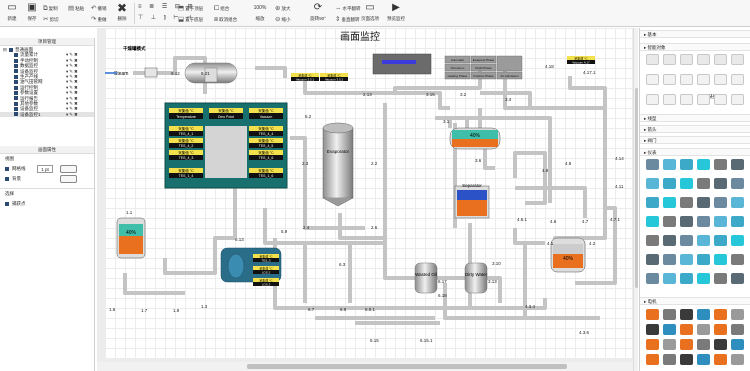 This screenshot has width=750, height=371. I want to click on mode-button: Distill Phase, so click(483, 67).